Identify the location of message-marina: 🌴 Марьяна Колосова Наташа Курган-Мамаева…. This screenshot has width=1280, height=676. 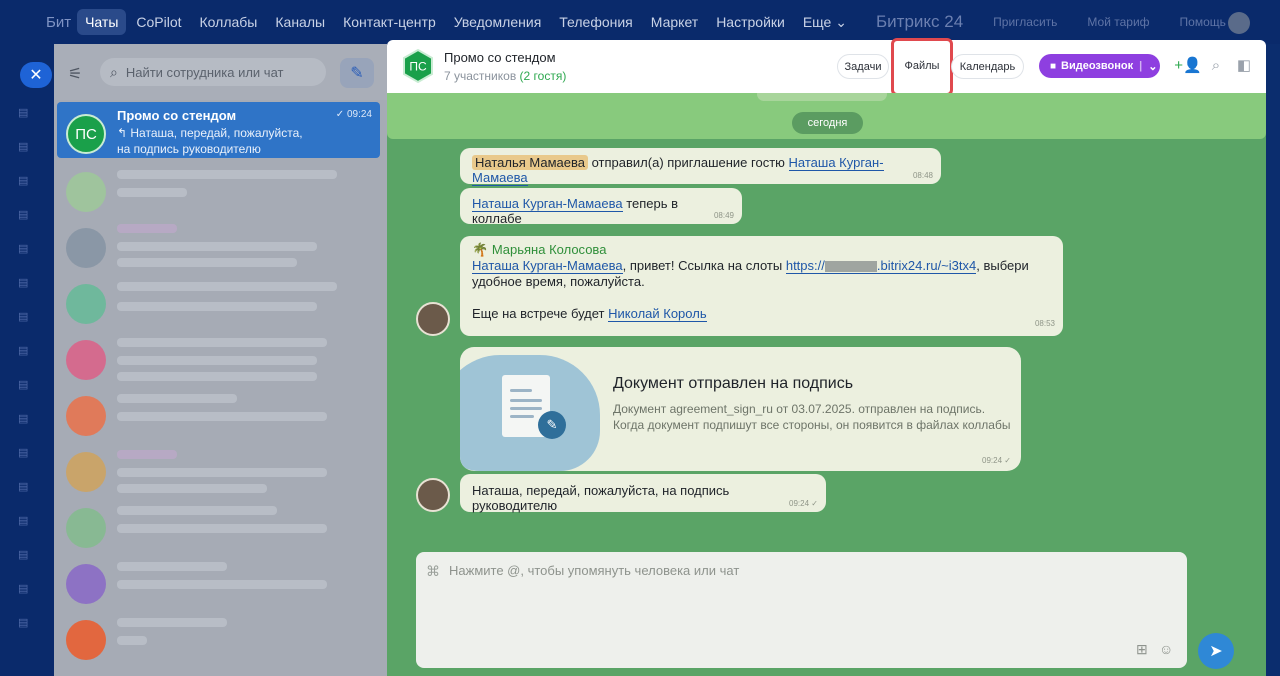
(761, 286).